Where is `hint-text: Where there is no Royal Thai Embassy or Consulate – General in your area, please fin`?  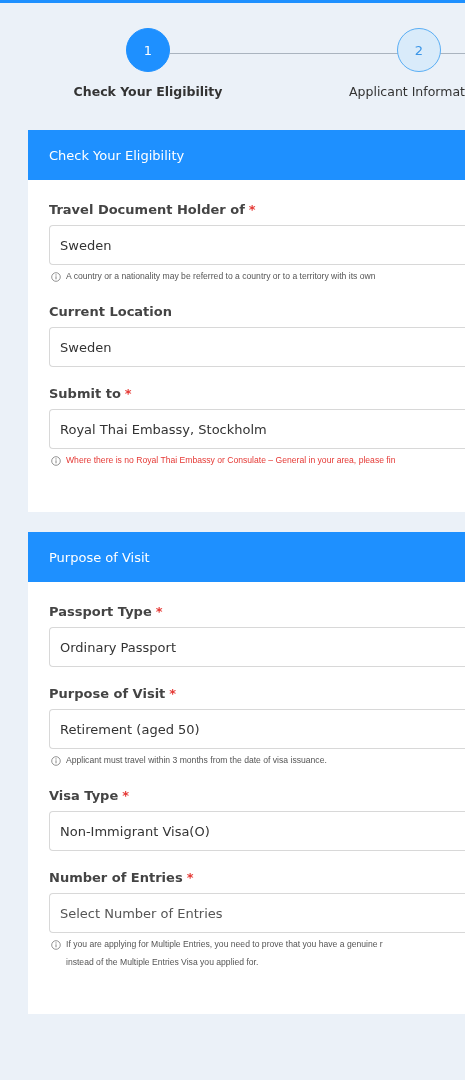 hint-text: Where there is no Royal Thai Embassy or Consulate – General in your area, please fin is located at coordinates (231, 460).